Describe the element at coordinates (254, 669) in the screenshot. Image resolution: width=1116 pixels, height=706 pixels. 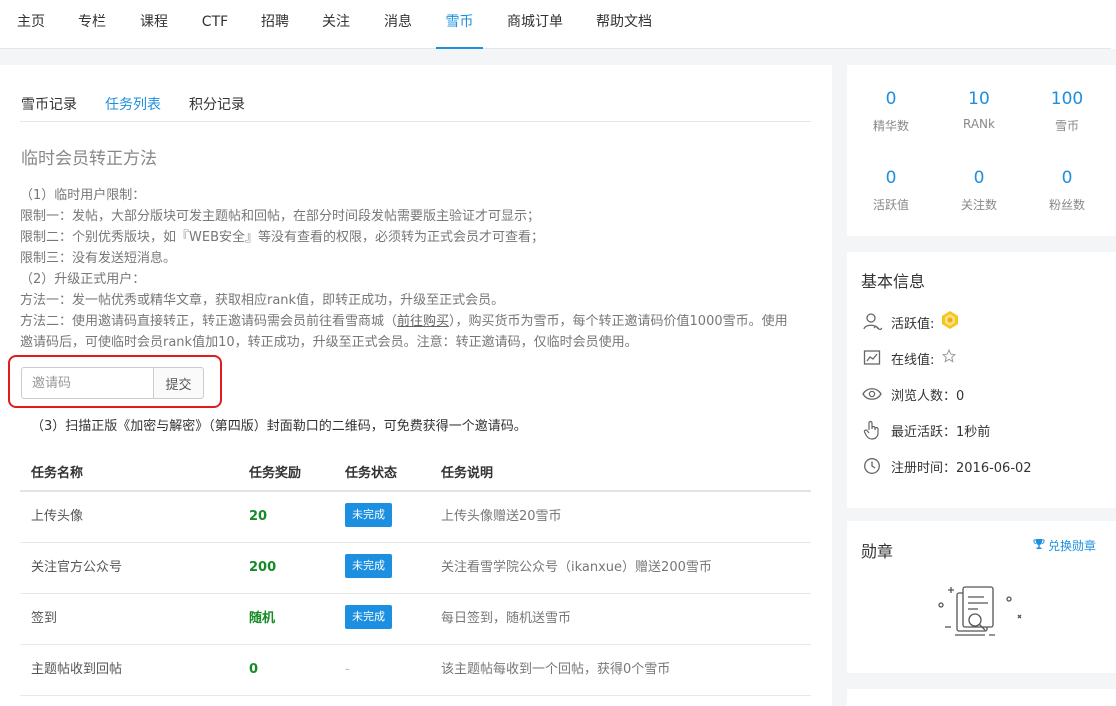
I see `task-reward: 0` at that location.